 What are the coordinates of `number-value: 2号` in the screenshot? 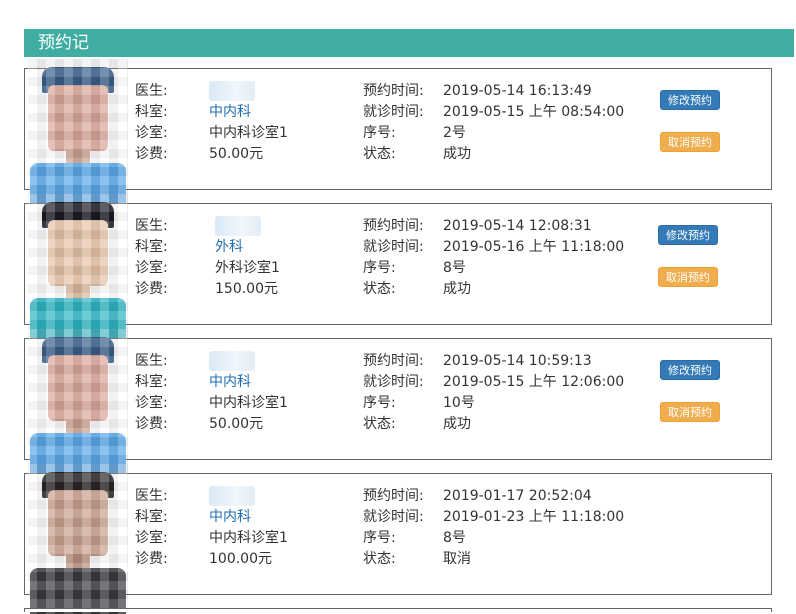 It's located at (454, 133).